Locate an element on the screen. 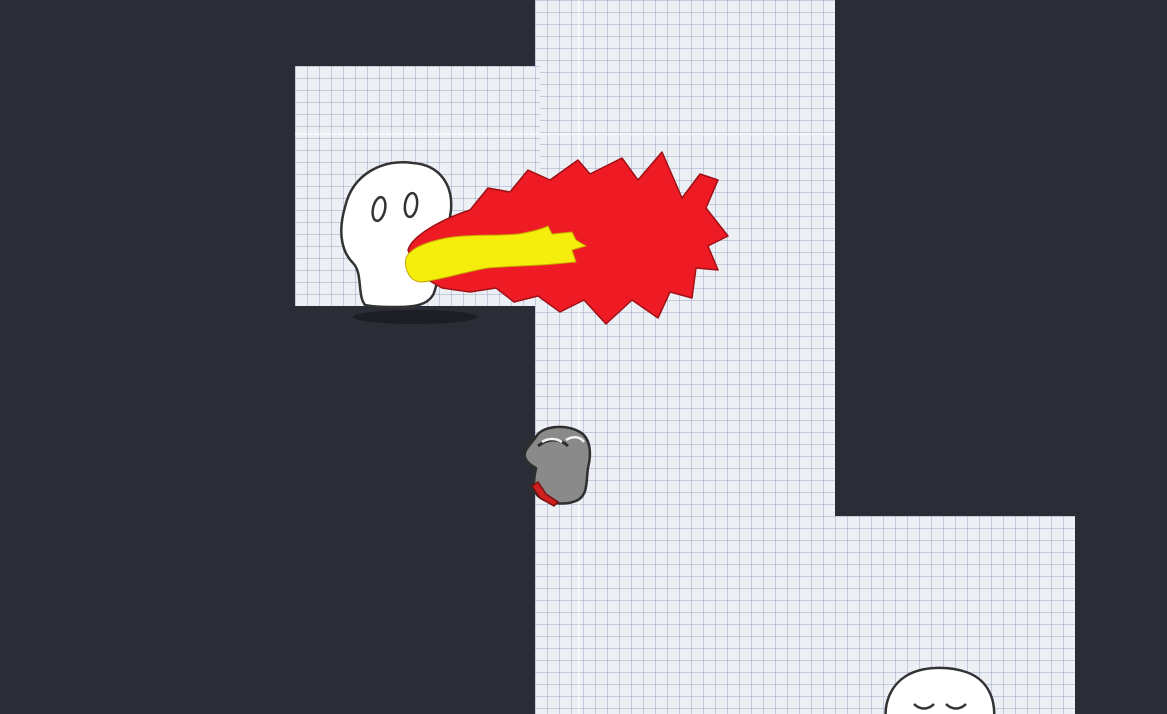  penguin-player-icon is located at coordinates (557, 466).